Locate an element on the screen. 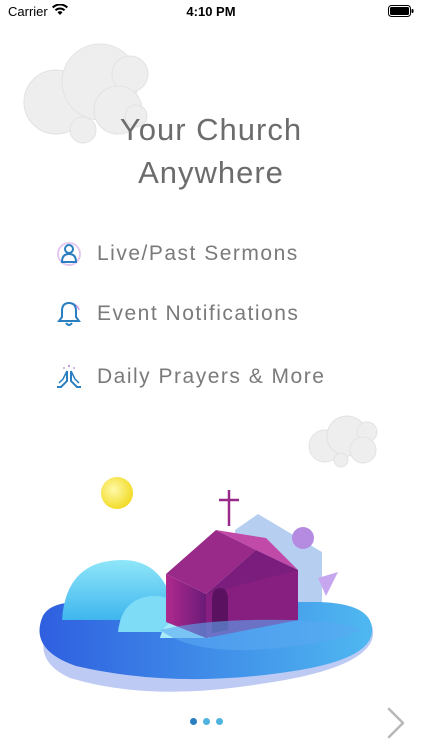 This screenshot has width=422, height=750. feature-label: Live/Past Sermons is located at coordinates (198, 253).